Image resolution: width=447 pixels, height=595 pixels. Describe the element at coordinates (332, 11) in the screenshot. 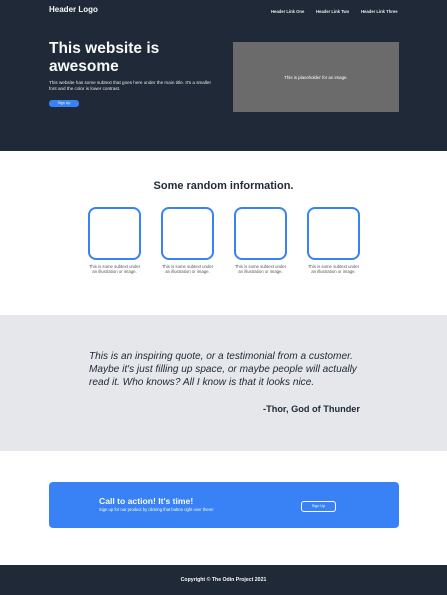

I see `nav-link-two: Header Link Two` at that location.